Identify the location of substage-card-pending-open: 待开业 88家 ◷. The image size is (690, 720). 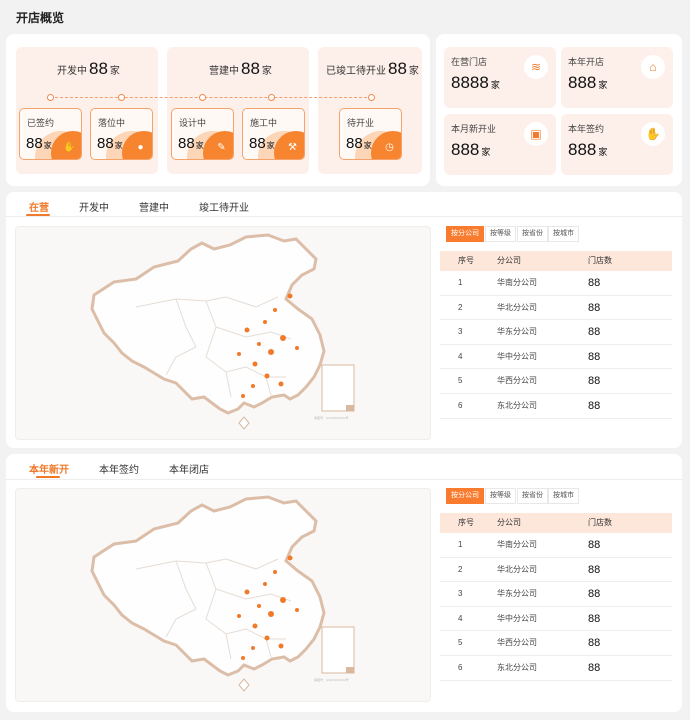
(370, 134).